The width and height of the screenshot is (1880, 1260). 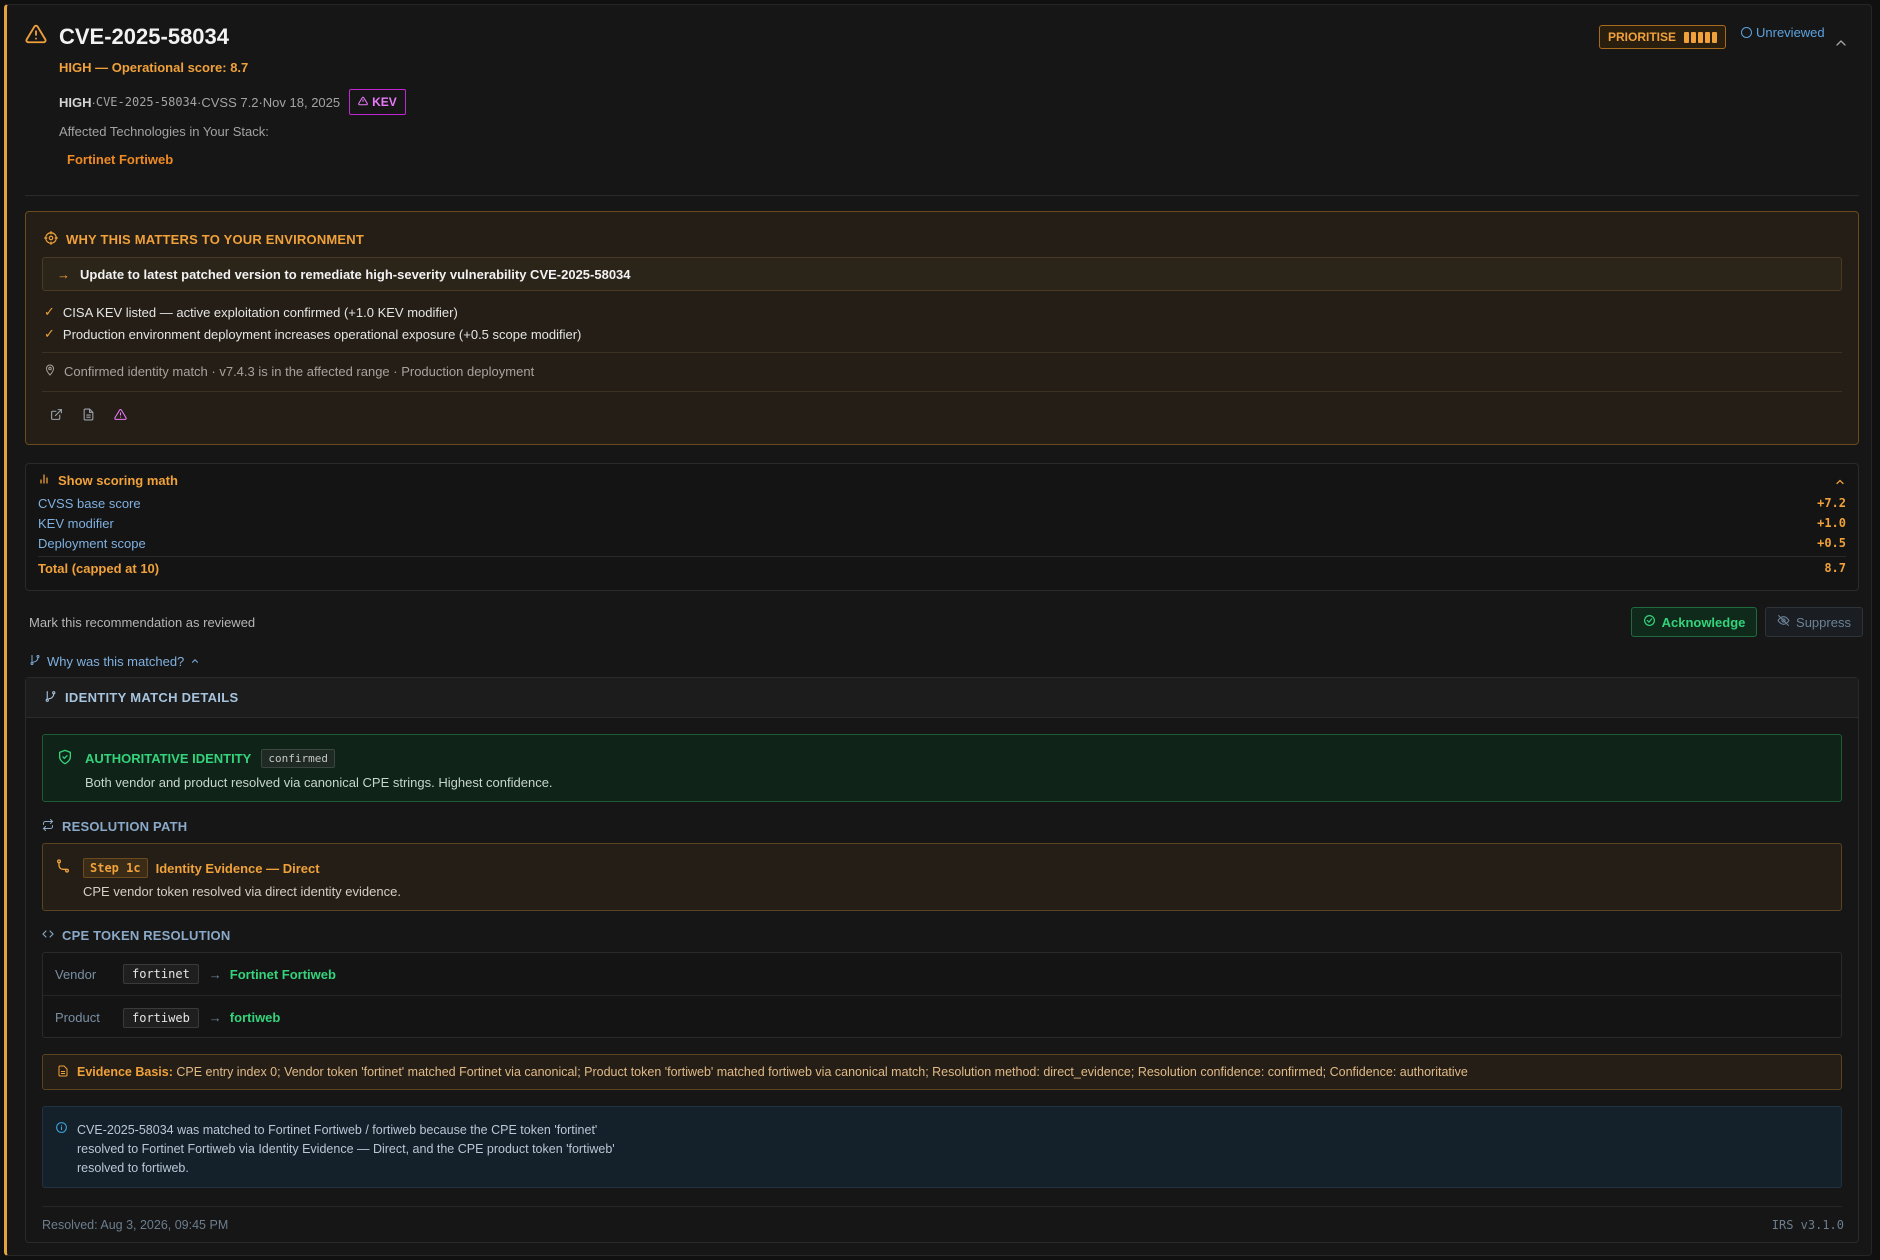 I want to click on review-prompt: Mark this recommendation as reviewed, so click(x=142, y=622).